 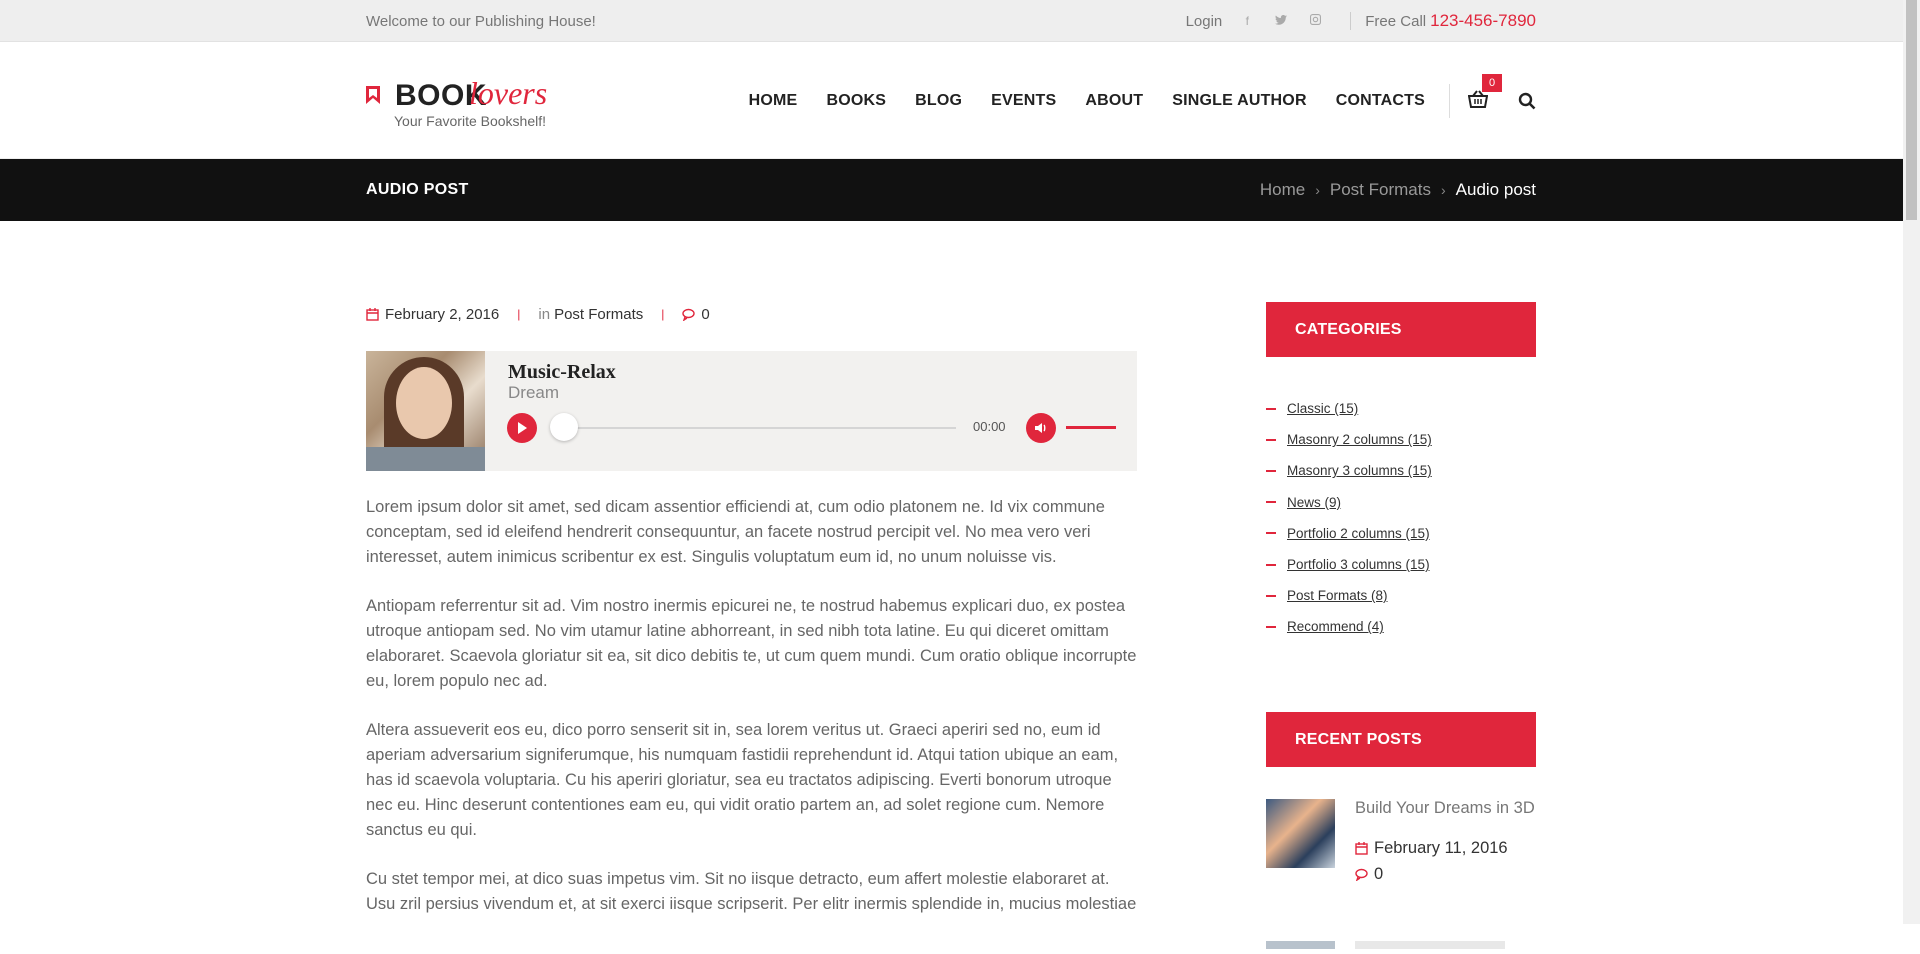 What do you see at coordinates (598, 314) in the screenshot?
I see `post-category-link: Post Formats` at bounding box center [598, 314].